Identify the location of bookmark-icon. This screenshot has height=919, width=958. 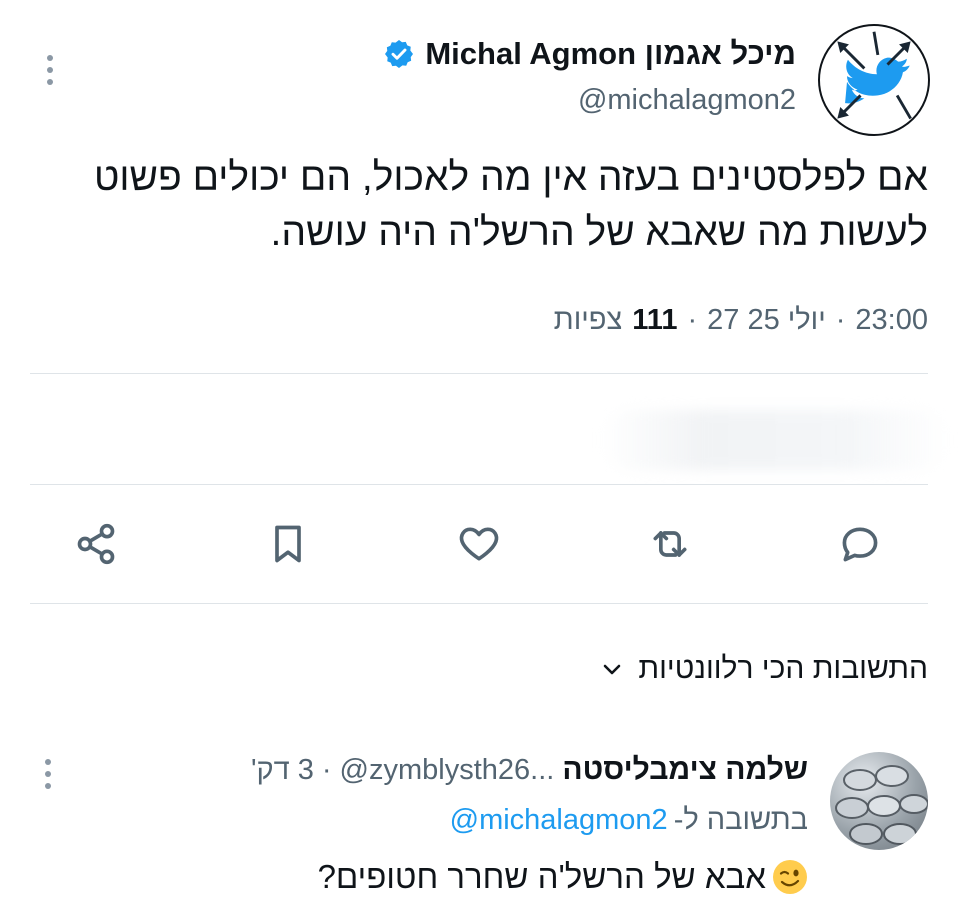
(288, 544).